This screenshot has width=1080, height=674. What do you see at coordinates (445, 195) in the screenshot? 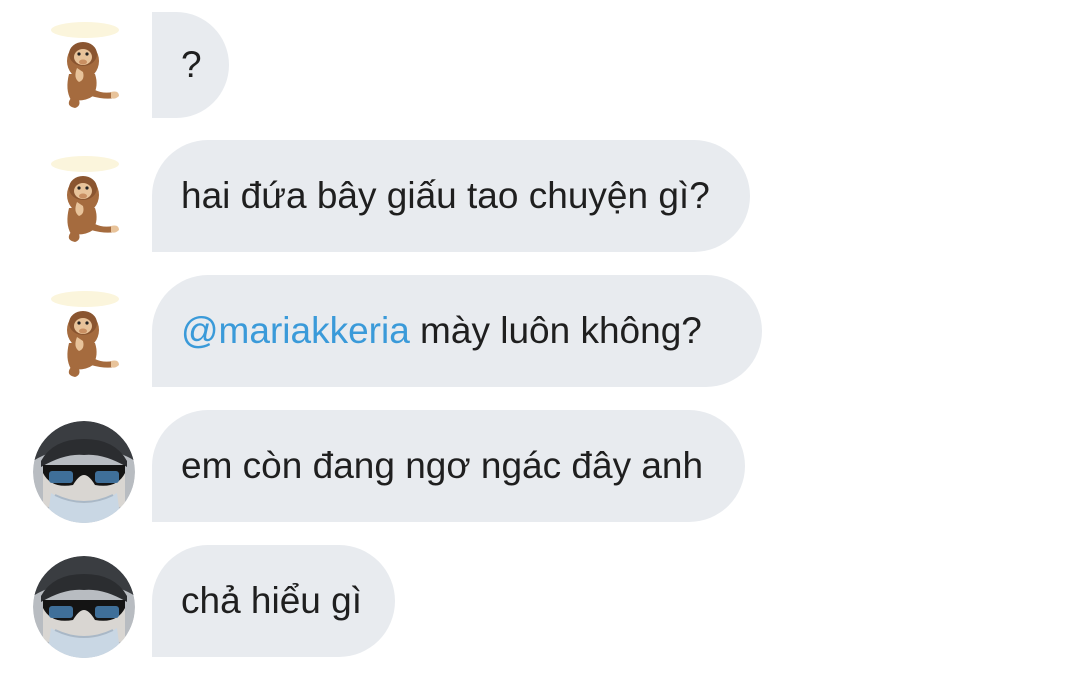
I see `message-text: hai đứa bây giấu tao chuyện gì?` at bounding box center [445, 195].